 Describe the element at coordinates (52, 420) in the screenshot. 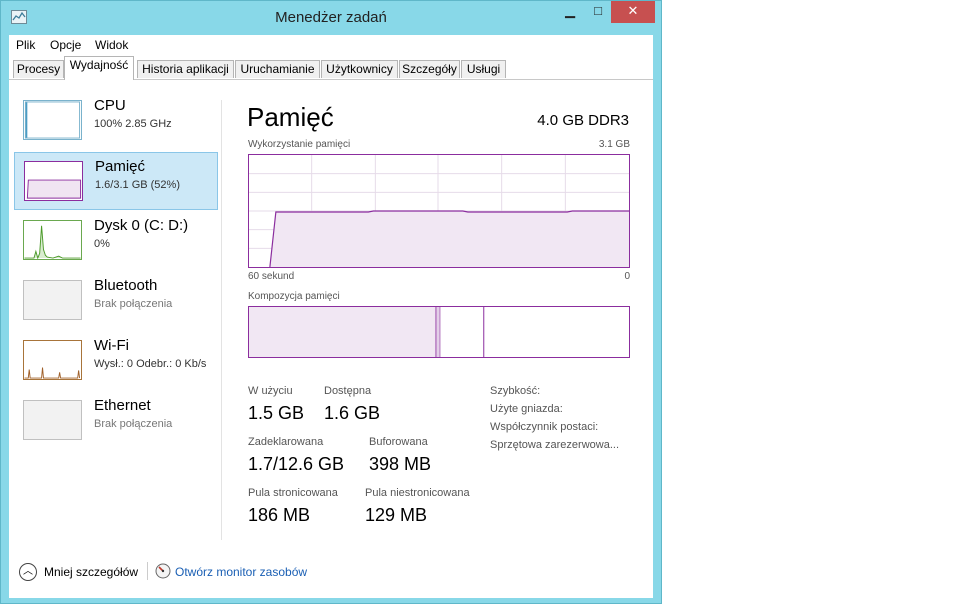

I see `ethernet-graph-icon` at that location.